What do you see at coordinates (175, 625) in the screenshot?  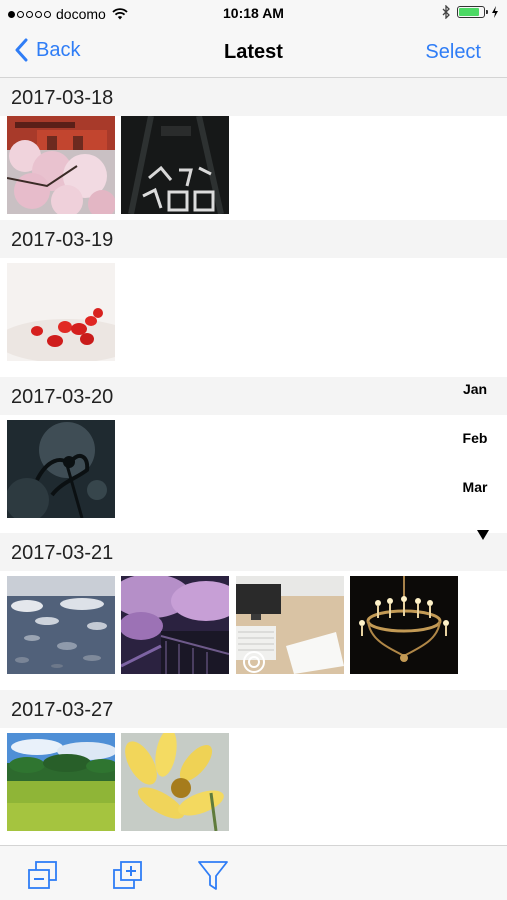 I see `photo-thumbnail-night-cherry-blossoms` at bounding box center [175, 625].